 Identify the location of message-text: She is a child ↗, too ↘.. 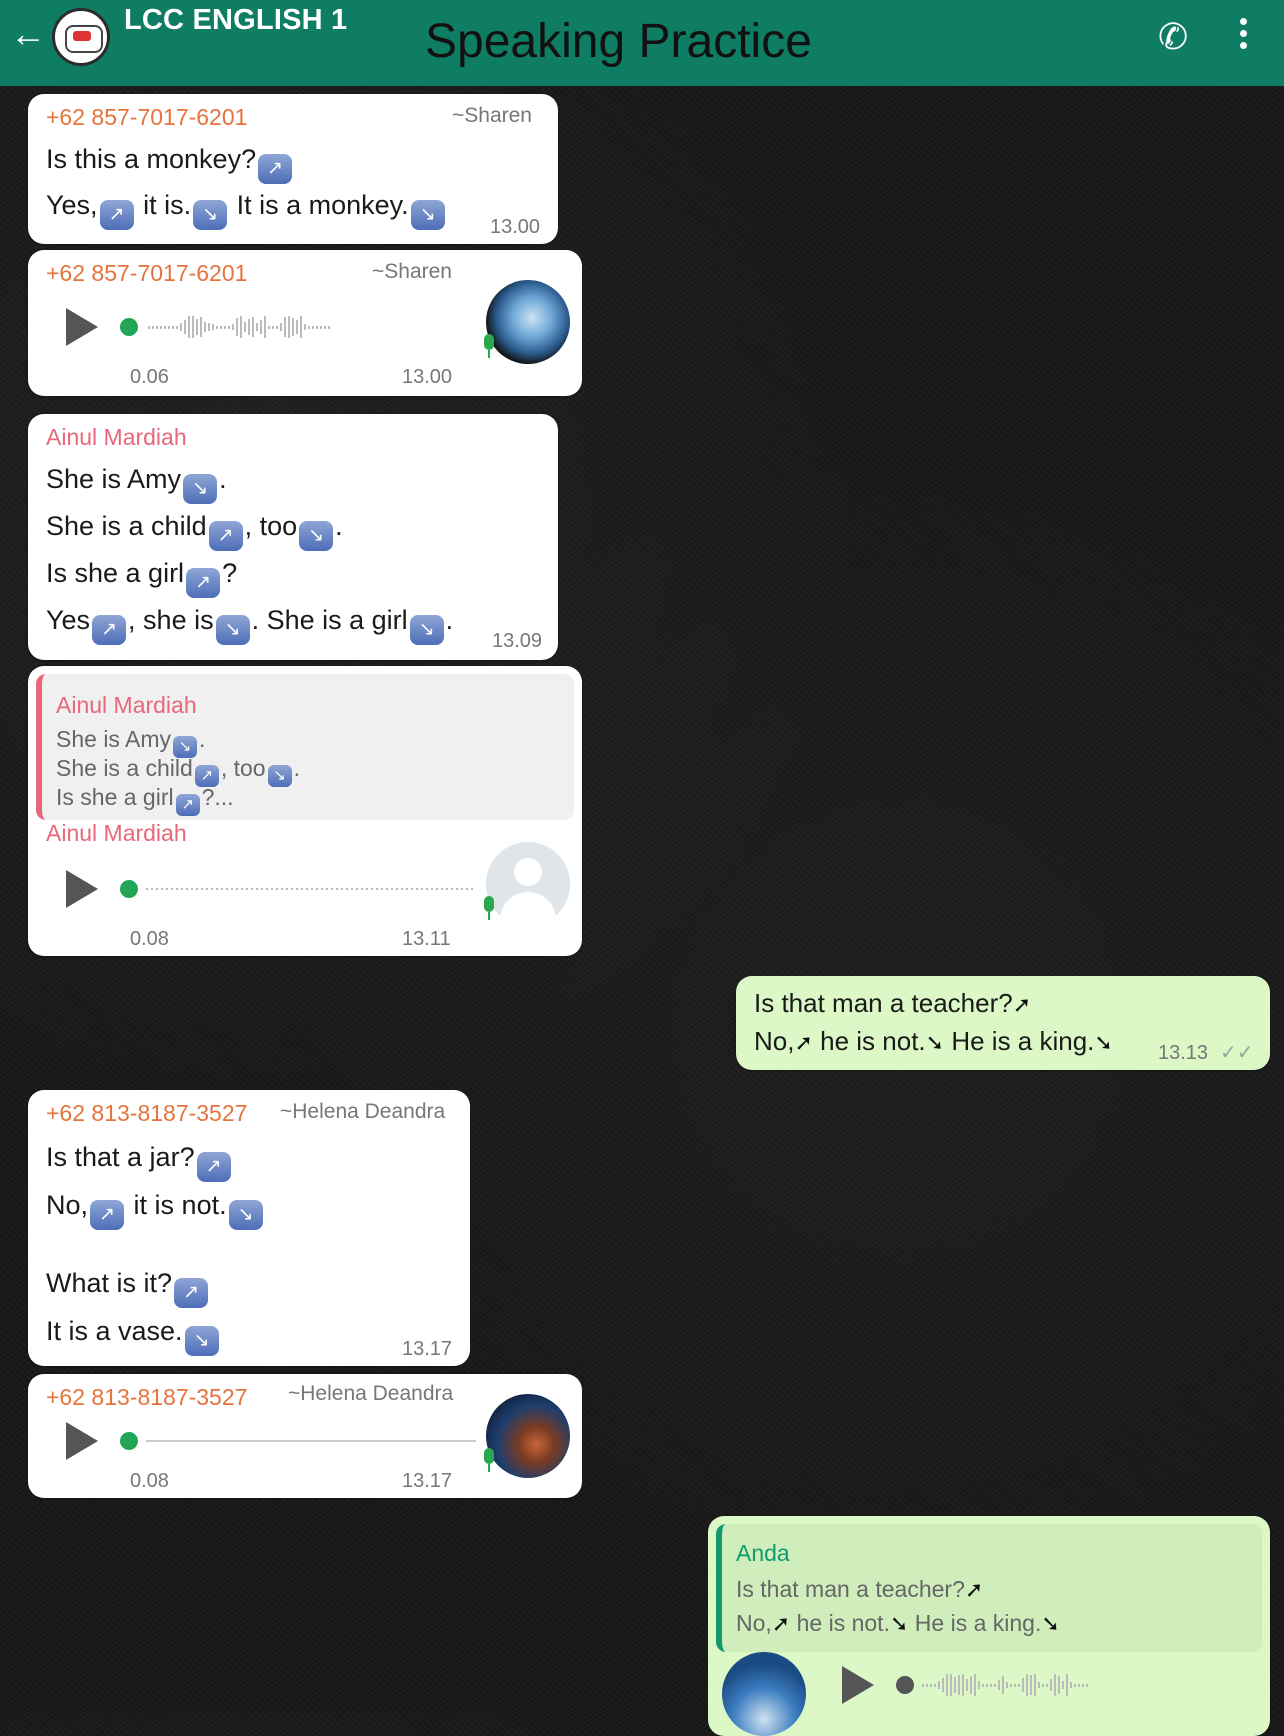
(194, 531).